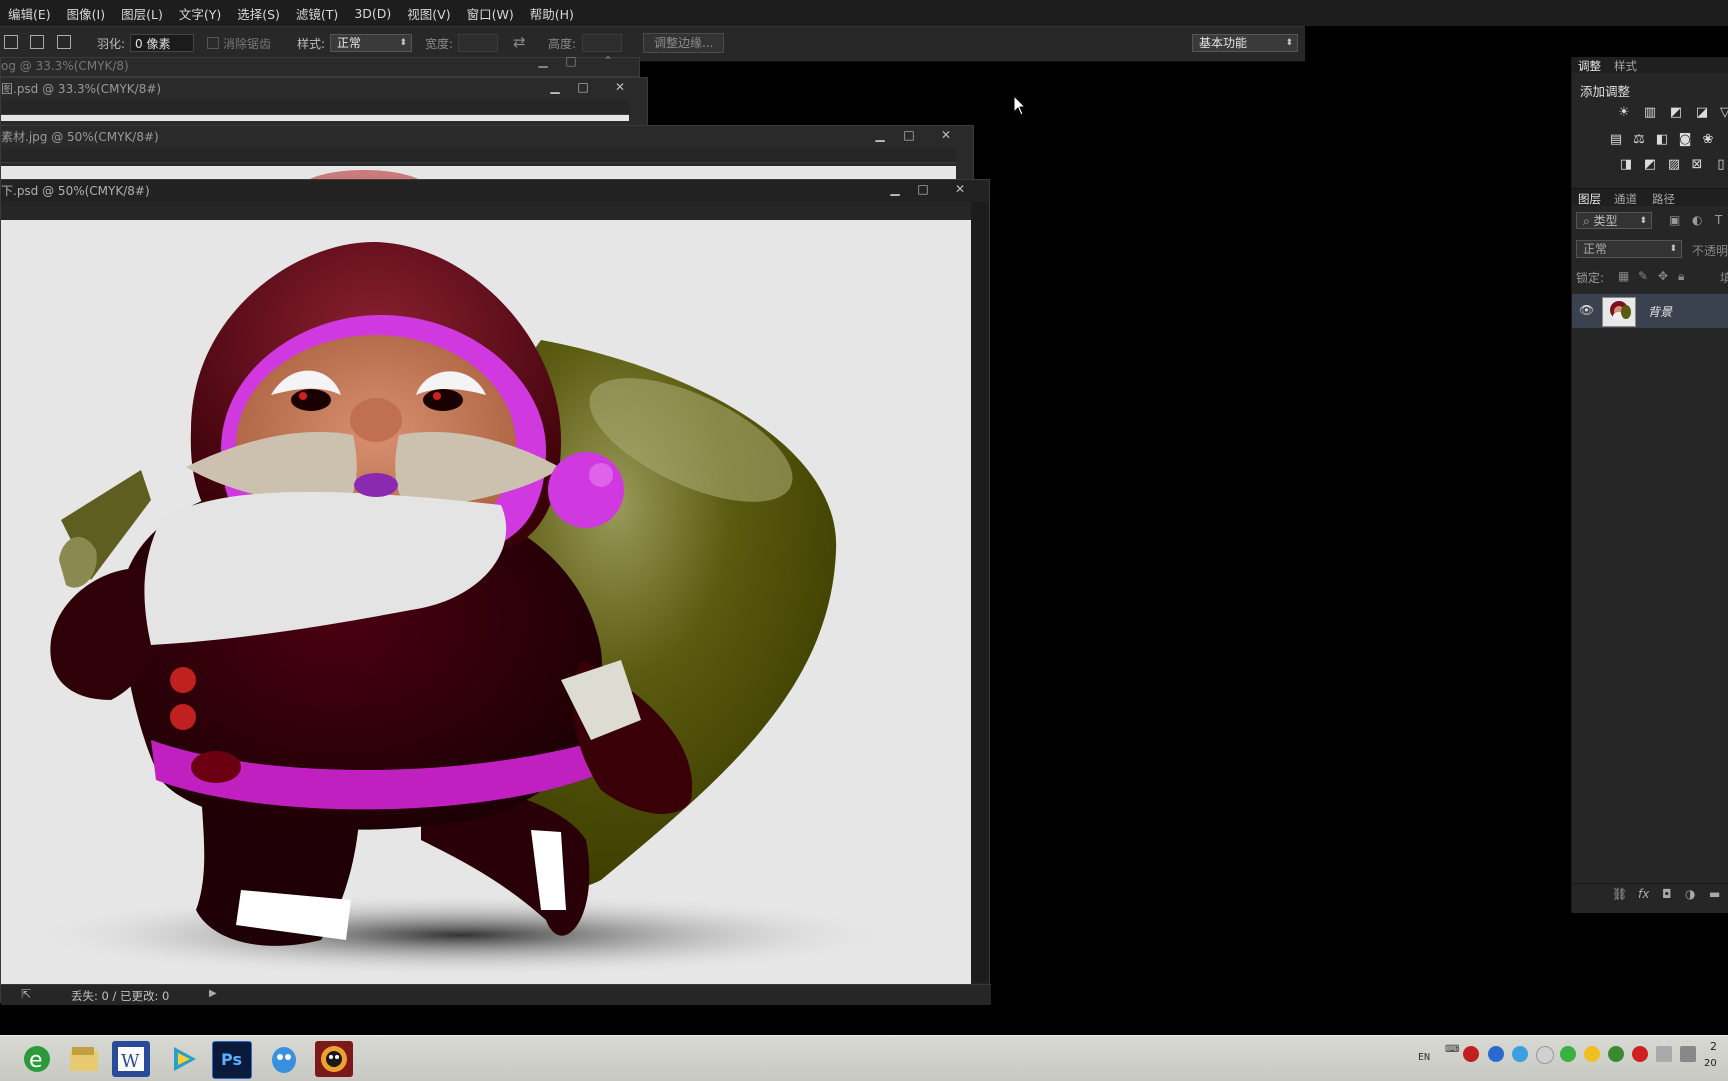  Describe the element at coordinates (490, 13) in the screenshot. I see `menu-window: 窗口(W)` at that location.